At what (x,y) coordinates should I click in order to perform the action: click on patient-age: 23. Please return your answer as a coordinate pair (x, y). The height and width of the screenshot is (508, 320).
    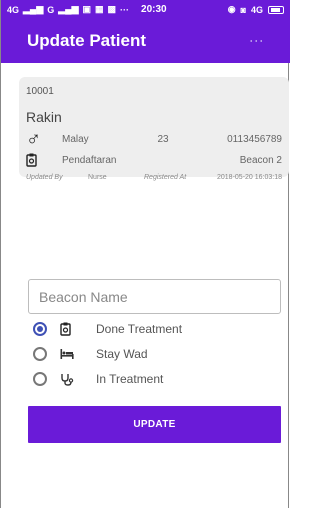
    Looking at the image, I should click on (163, 139).